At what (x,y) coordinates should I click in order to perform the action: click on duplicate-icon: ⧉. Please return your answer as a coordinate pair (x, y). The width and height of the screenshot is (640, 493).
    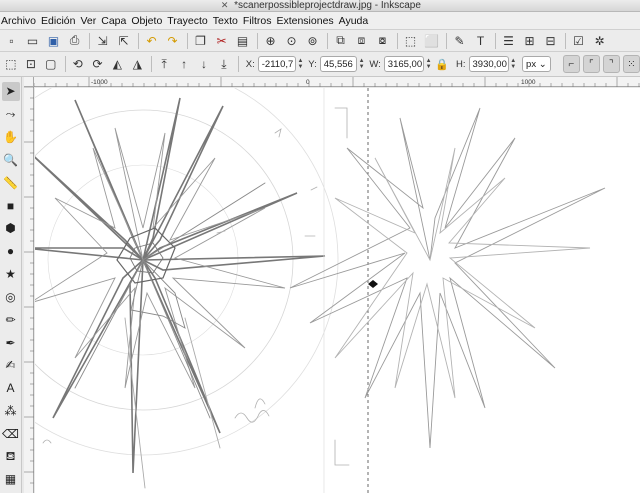
    Looking at the image, I should click on (340, 40).